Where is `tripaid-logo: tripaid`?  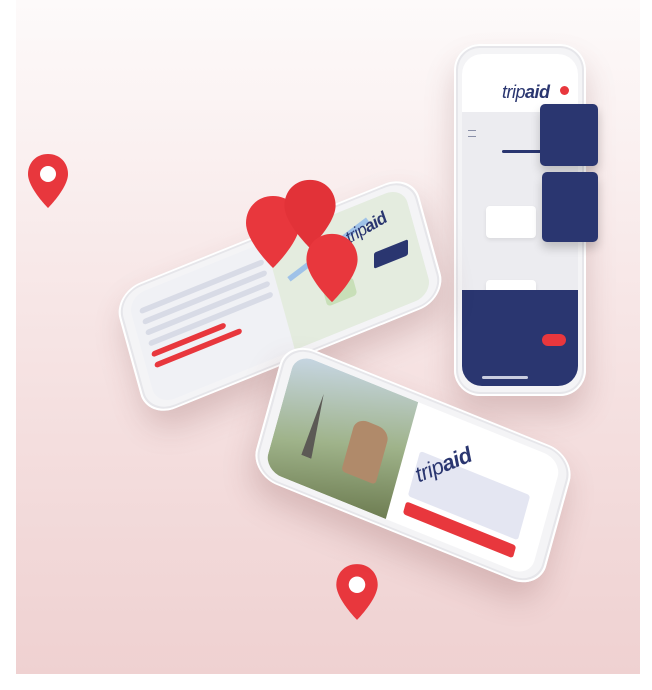
tripaid-logo: tripaid is located at coordinates (526, 92).